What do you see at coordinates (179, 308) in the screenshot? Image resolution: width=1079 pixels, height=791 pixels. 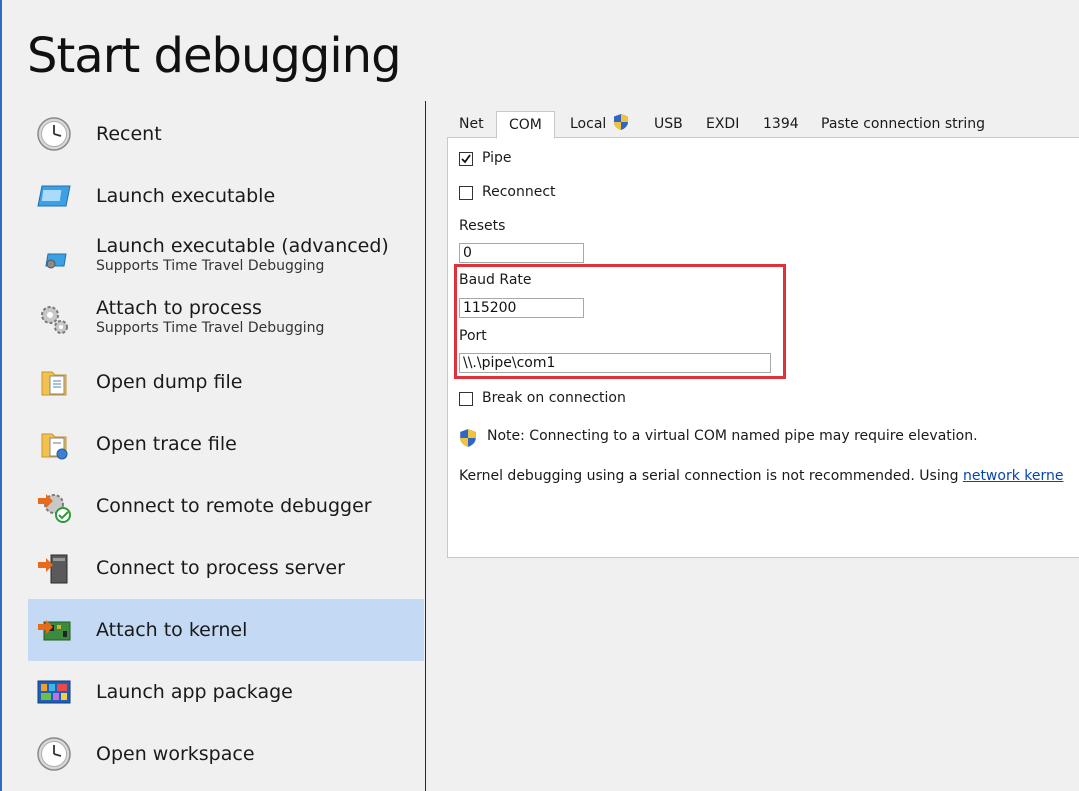 I see `sidebar-item-label: Attach to process` at bounding box center [179, 308].